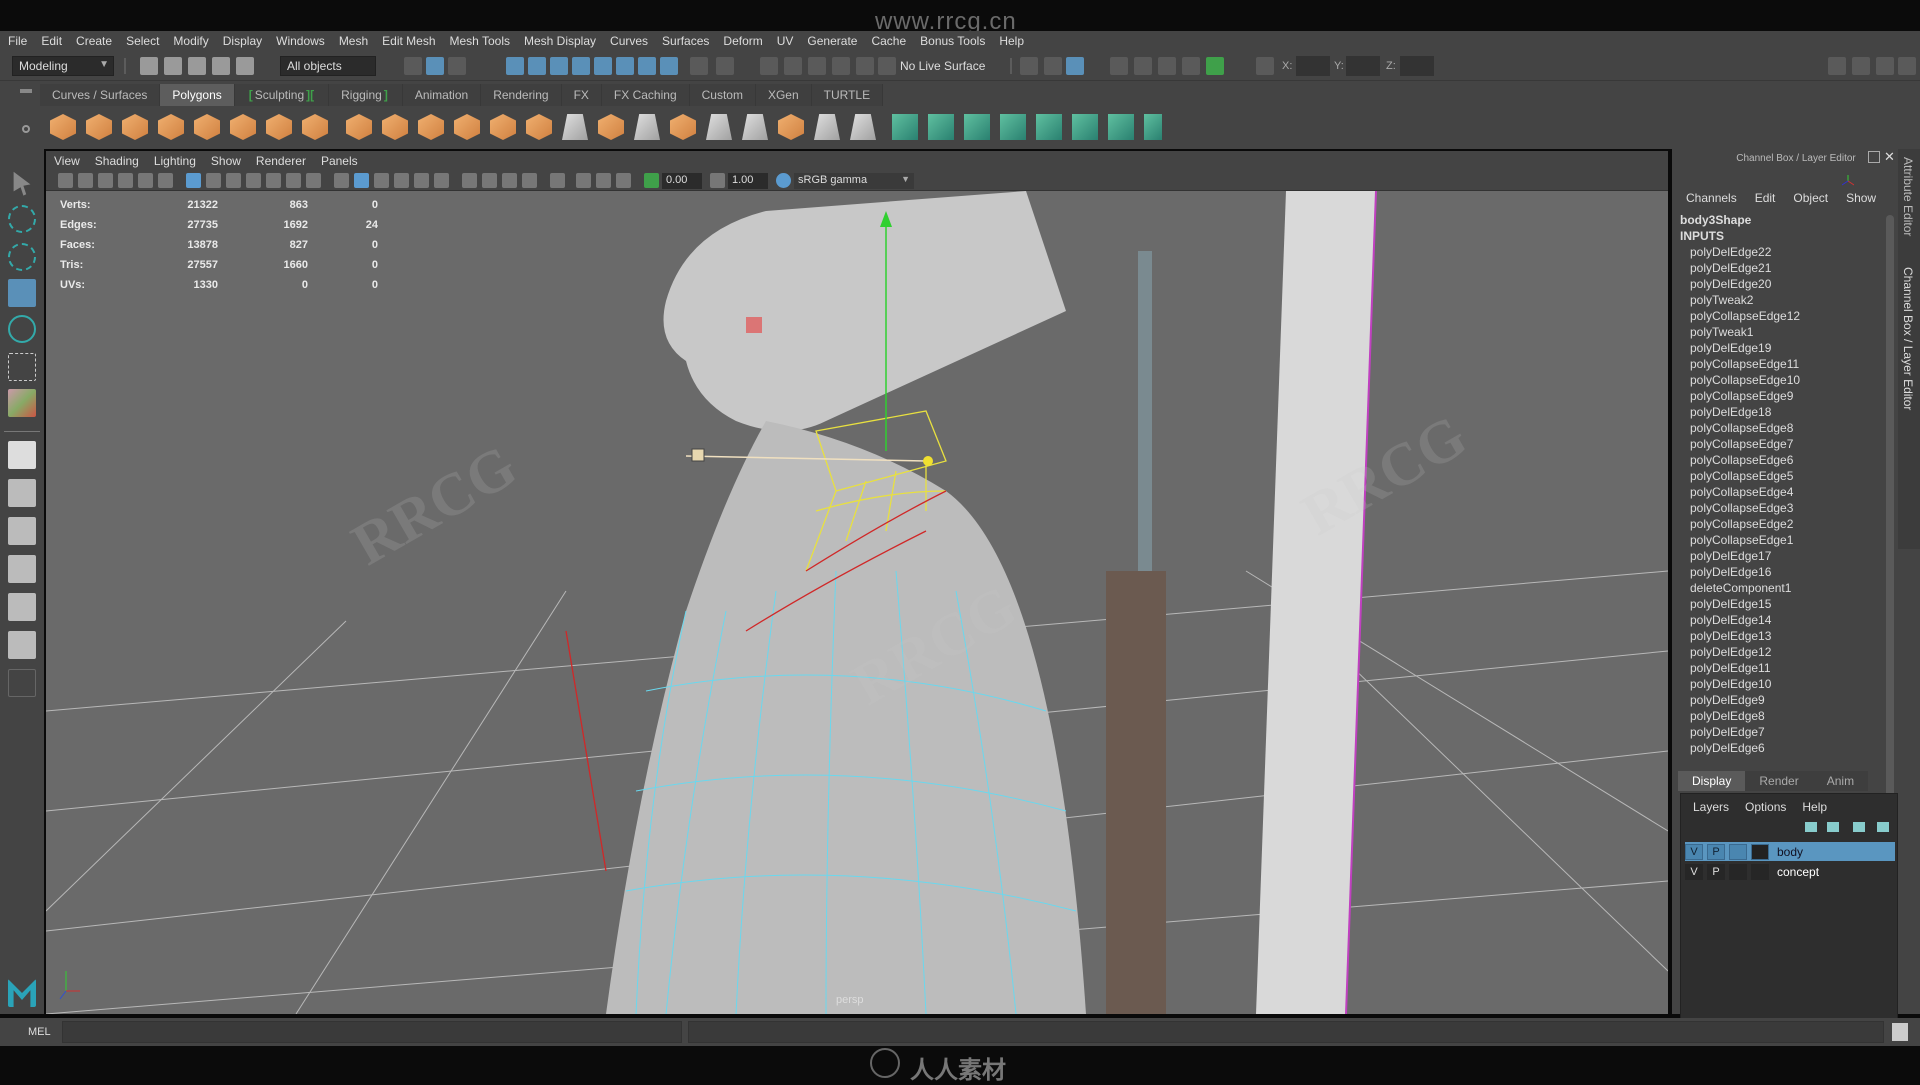 This screenshot has height=1085, width=1920. I want to click on quad-draw-icon, so click(827, 127).